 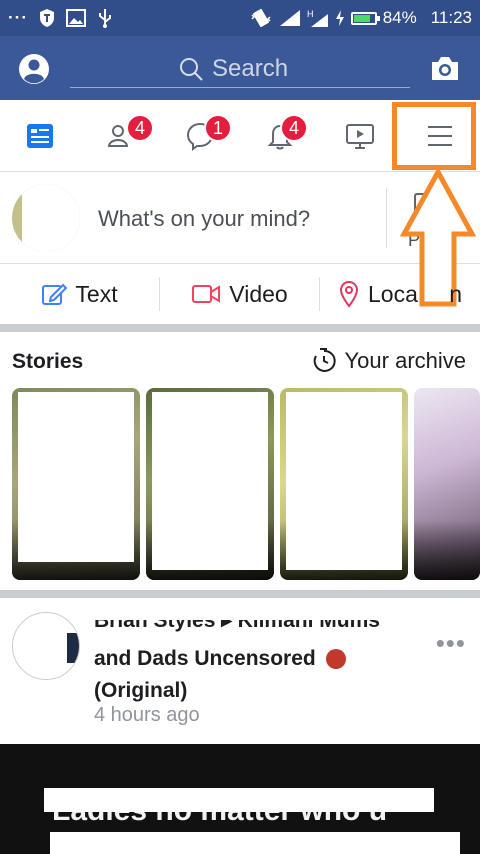 What do you see at coordinates (335, 659) in the screenshot?
I see `red-emoji-icon` at bounding box center [335, 659].